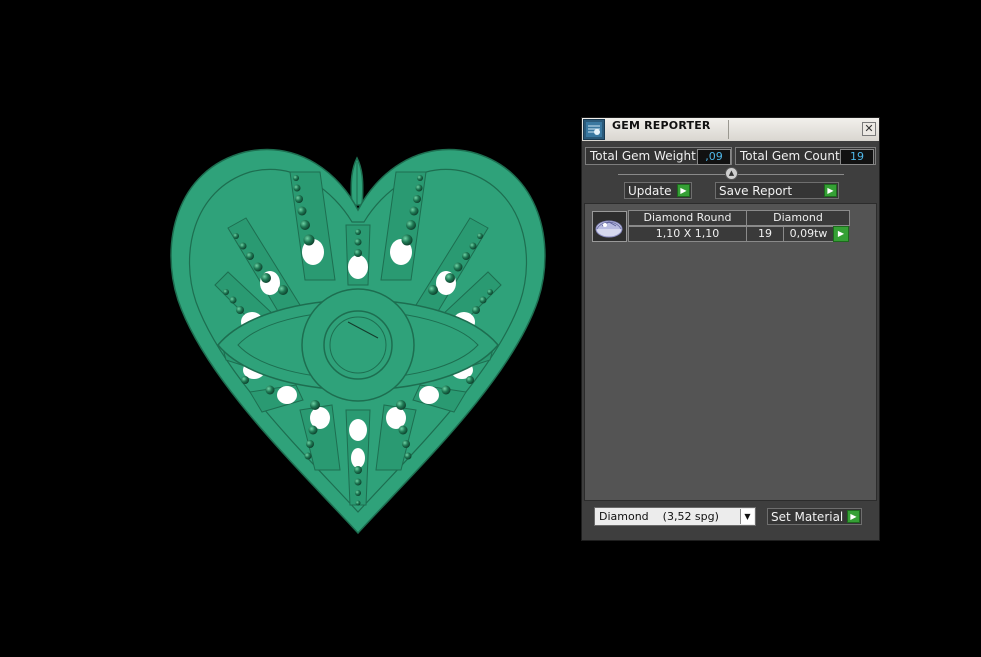  I want to click on column-header-shape: Diamond Round, so click(687, 218).